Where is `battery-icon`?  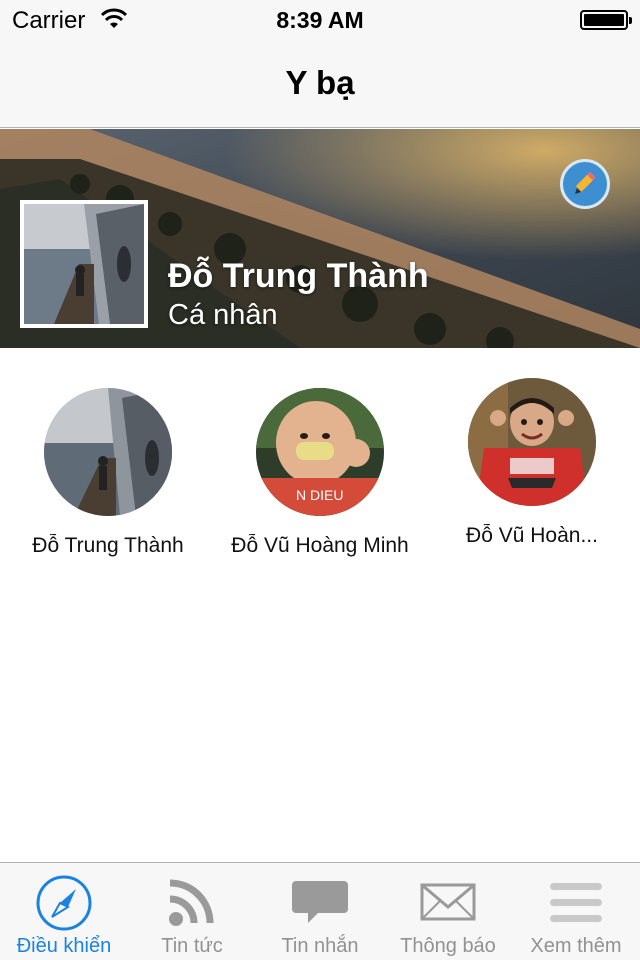
battery-icon is located at coordinates (606, 20).